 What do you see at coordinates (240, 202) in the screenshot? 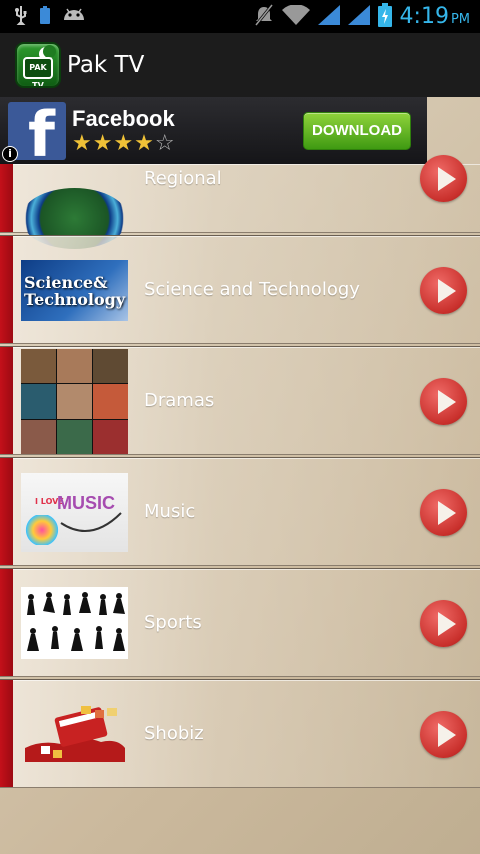
I see `list-item-regional: Regional` at bounding box center [240, 202].